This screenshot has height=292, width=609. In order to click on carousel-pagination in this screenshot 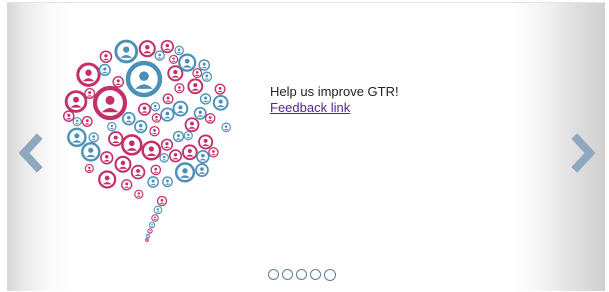, I will do `click(302, 275)`.